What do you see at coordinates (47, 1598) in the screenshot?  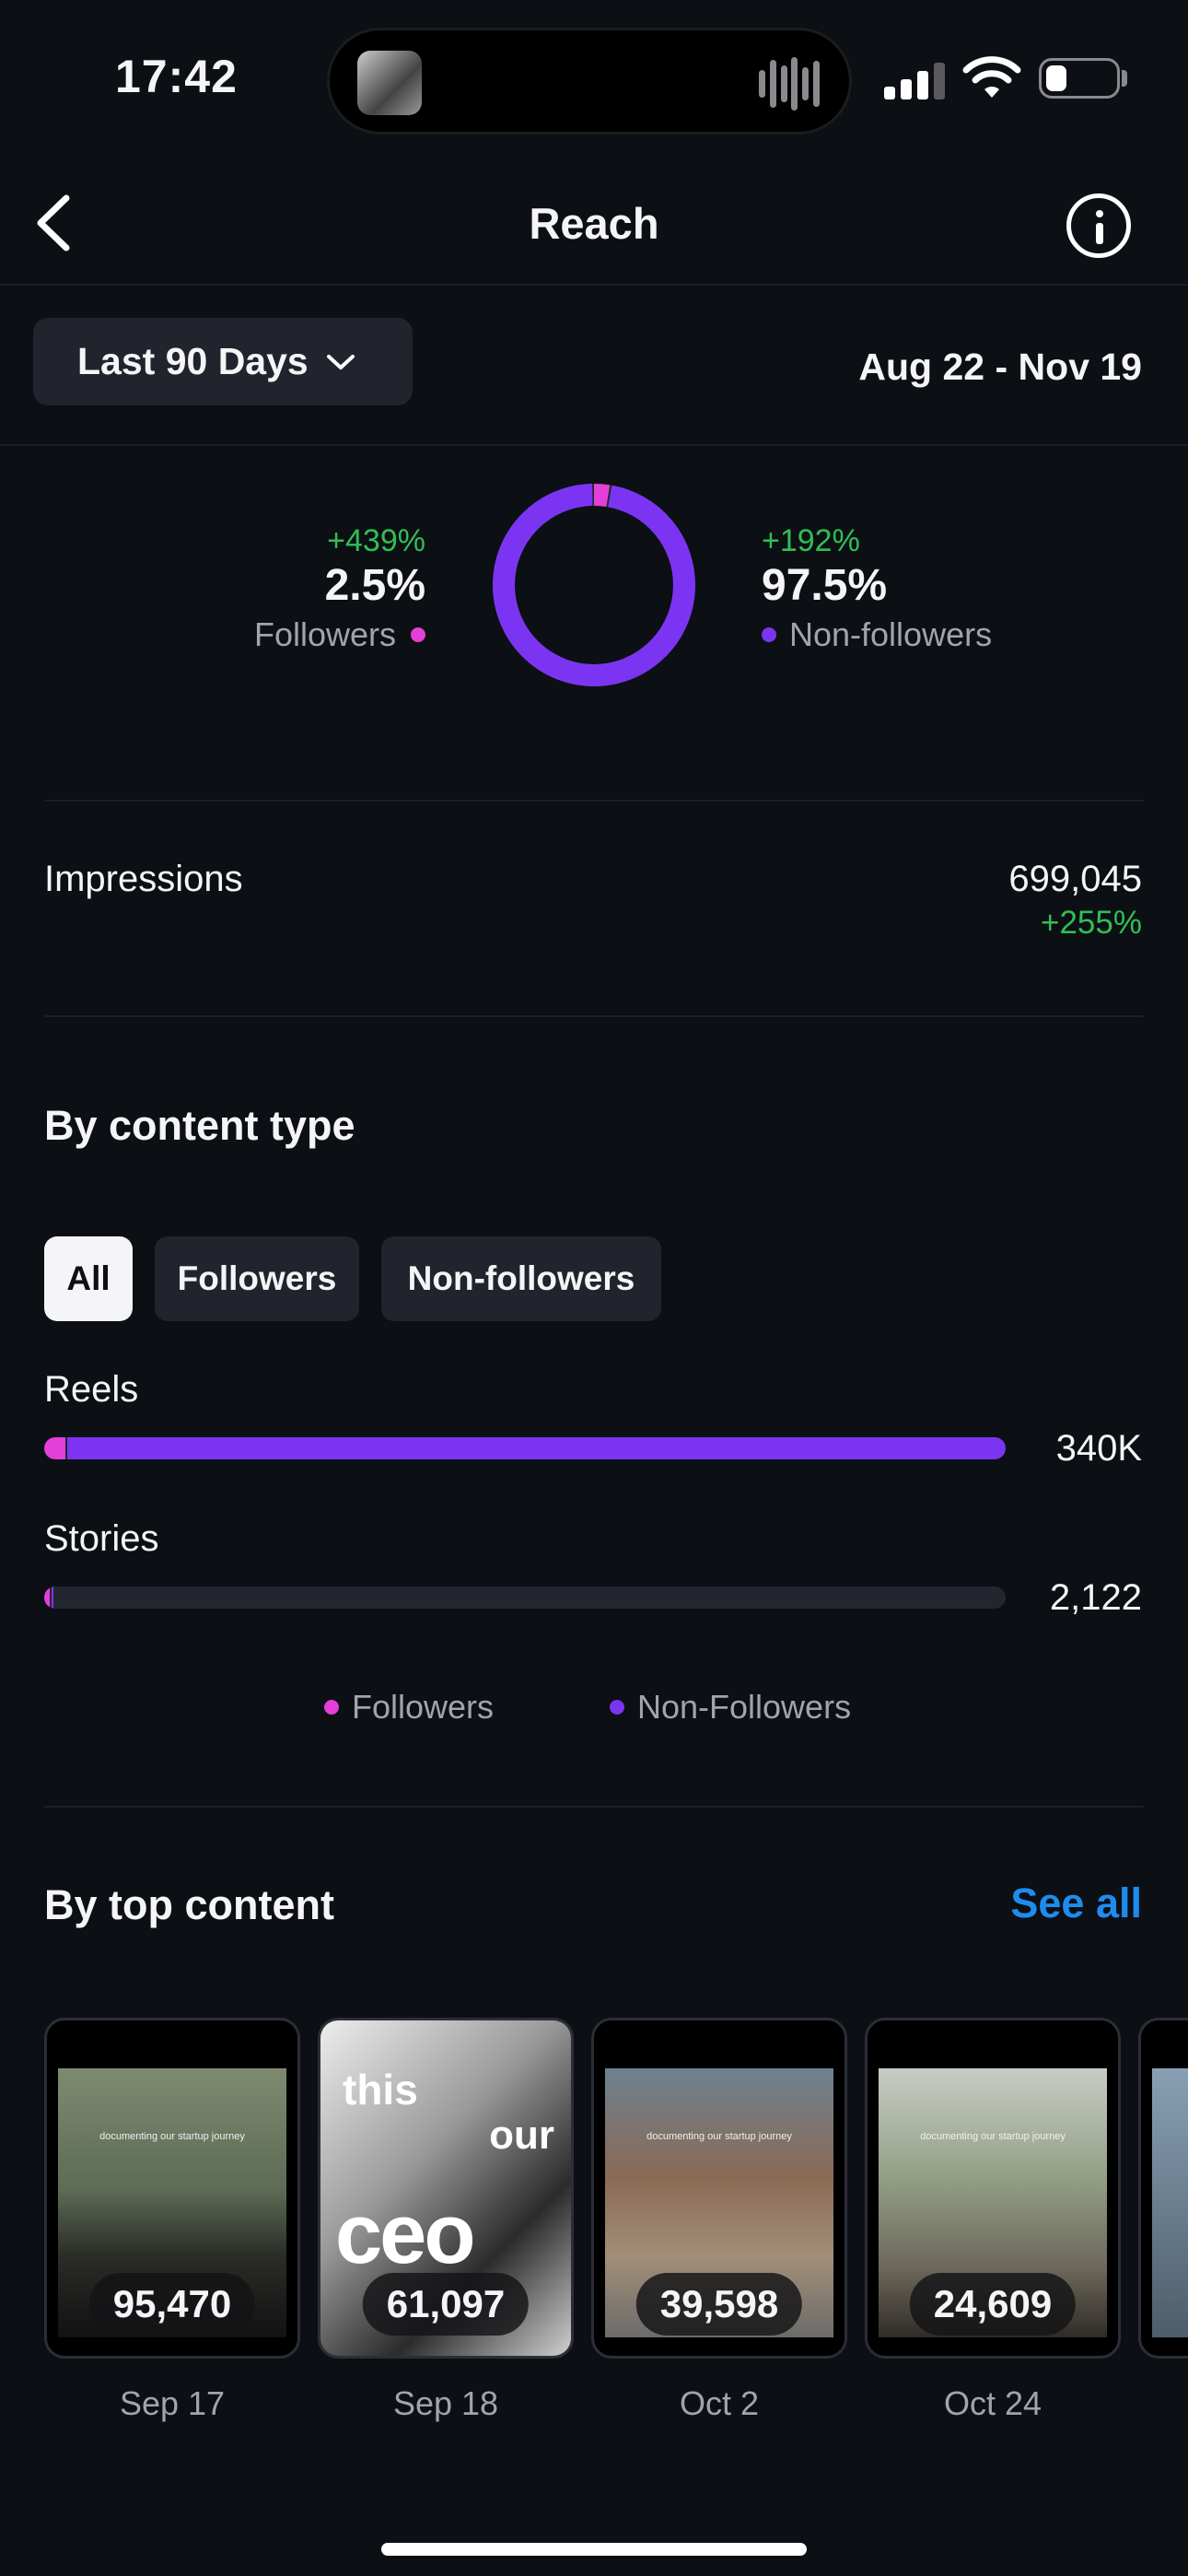 I see `bar-stories-followers` at bounding box center [47, 1598].